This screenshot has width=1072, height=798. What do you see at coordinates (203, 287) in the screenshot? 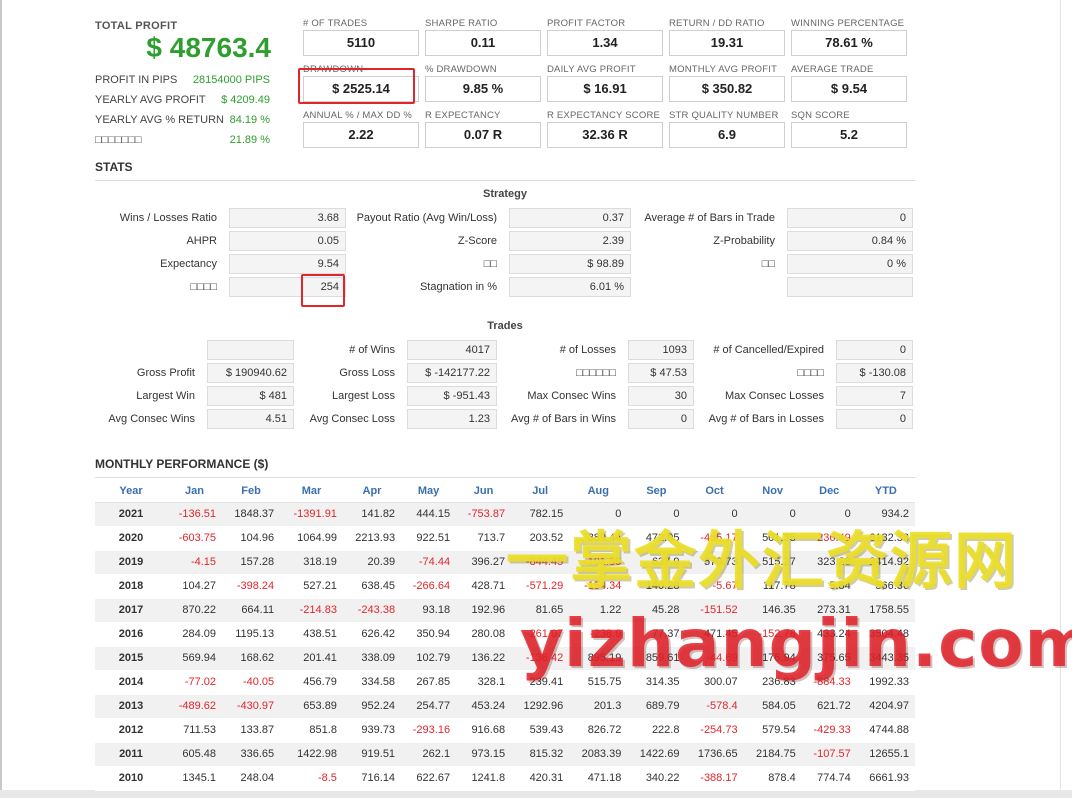
I see `stat-label: □□□□` at bounding box center [203, 287].